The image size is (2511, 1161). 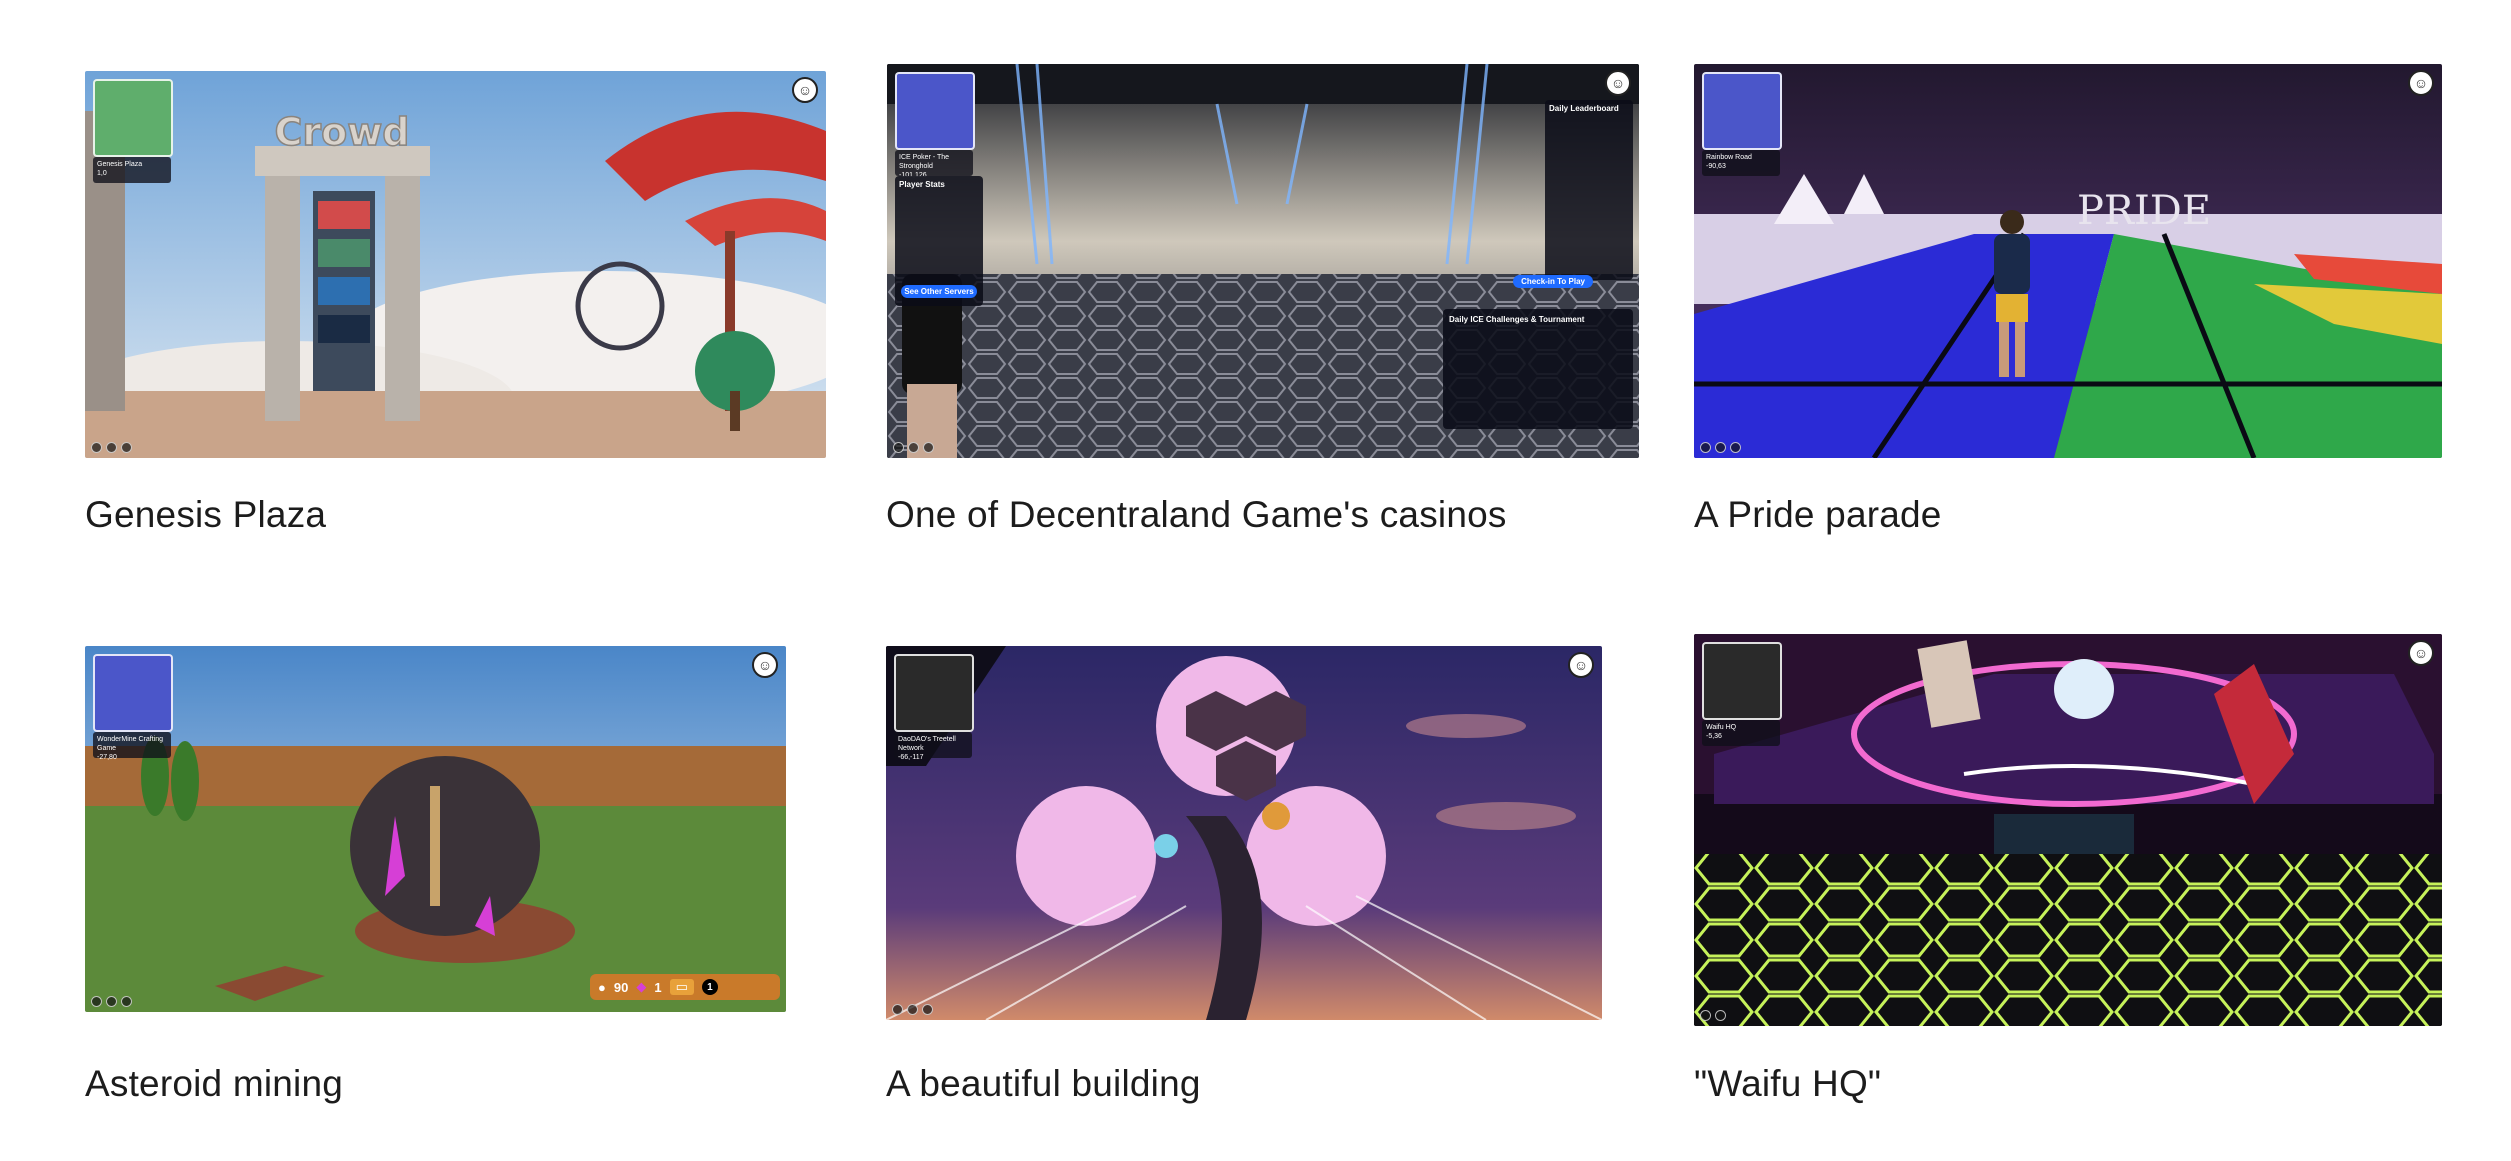 What do you see at coordinates (927, 744) in the screenshot?
I see `location-name: DaoDAO's Treetell Network` at bounding box center [927, 744].